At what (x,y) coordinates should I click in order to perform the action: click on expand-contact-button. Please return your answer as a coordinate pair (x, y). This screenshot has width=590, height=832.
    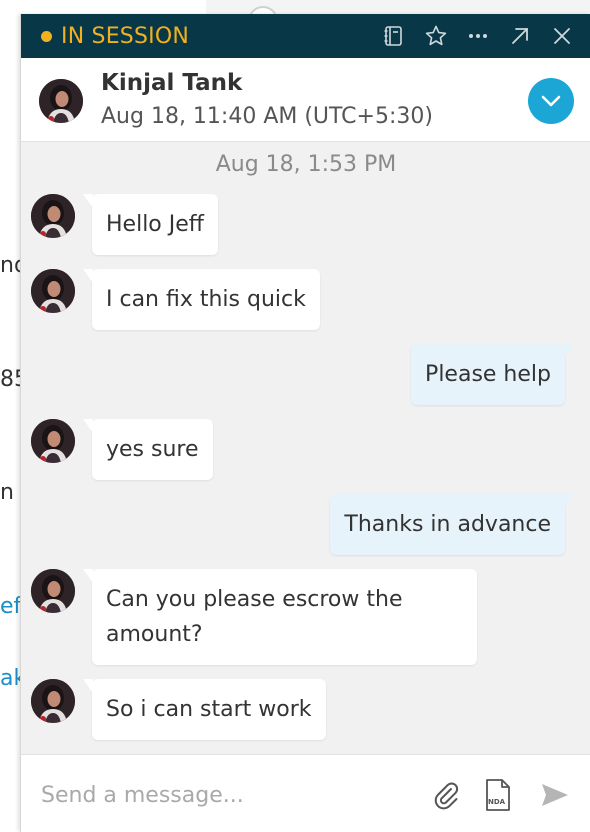
    Looking at the image, I should click on (551, 101).